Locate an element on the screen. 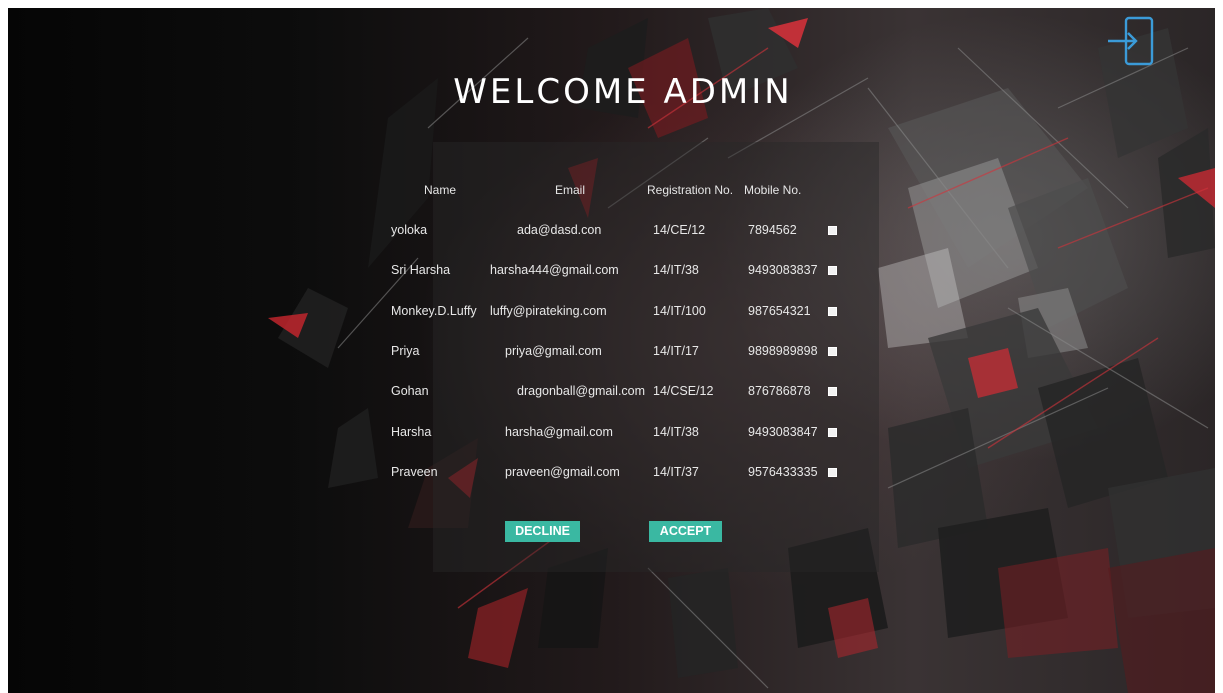 Image resolution: width=1223 pixels, height=693 pixels. row-2-registration: 14/IT/100 is located at coordinates (679, 311).